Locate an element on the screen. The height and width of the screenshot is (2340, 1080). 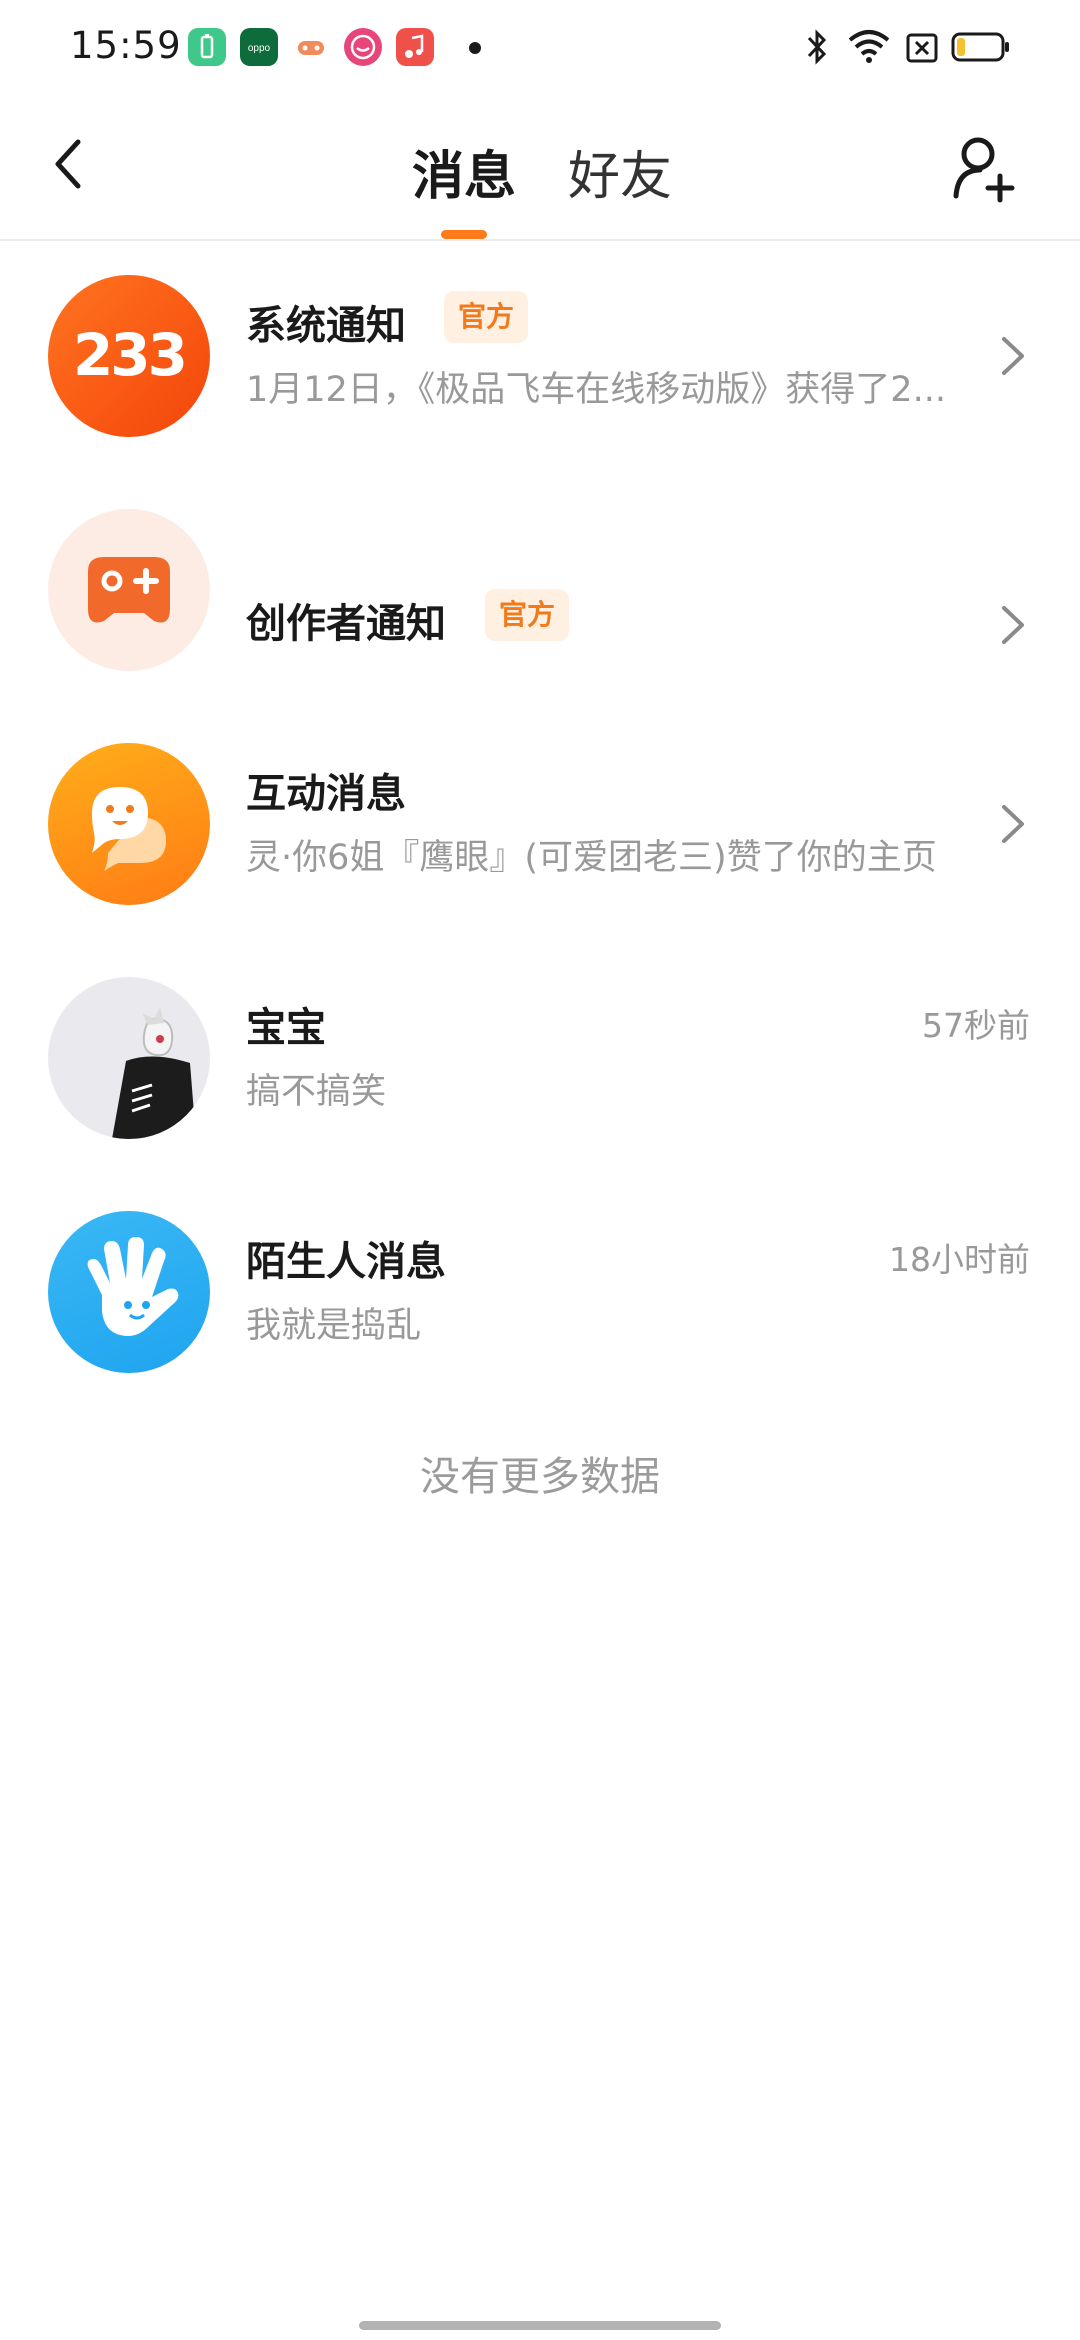
active-tab-indicator is located at coordinates (464, 234).